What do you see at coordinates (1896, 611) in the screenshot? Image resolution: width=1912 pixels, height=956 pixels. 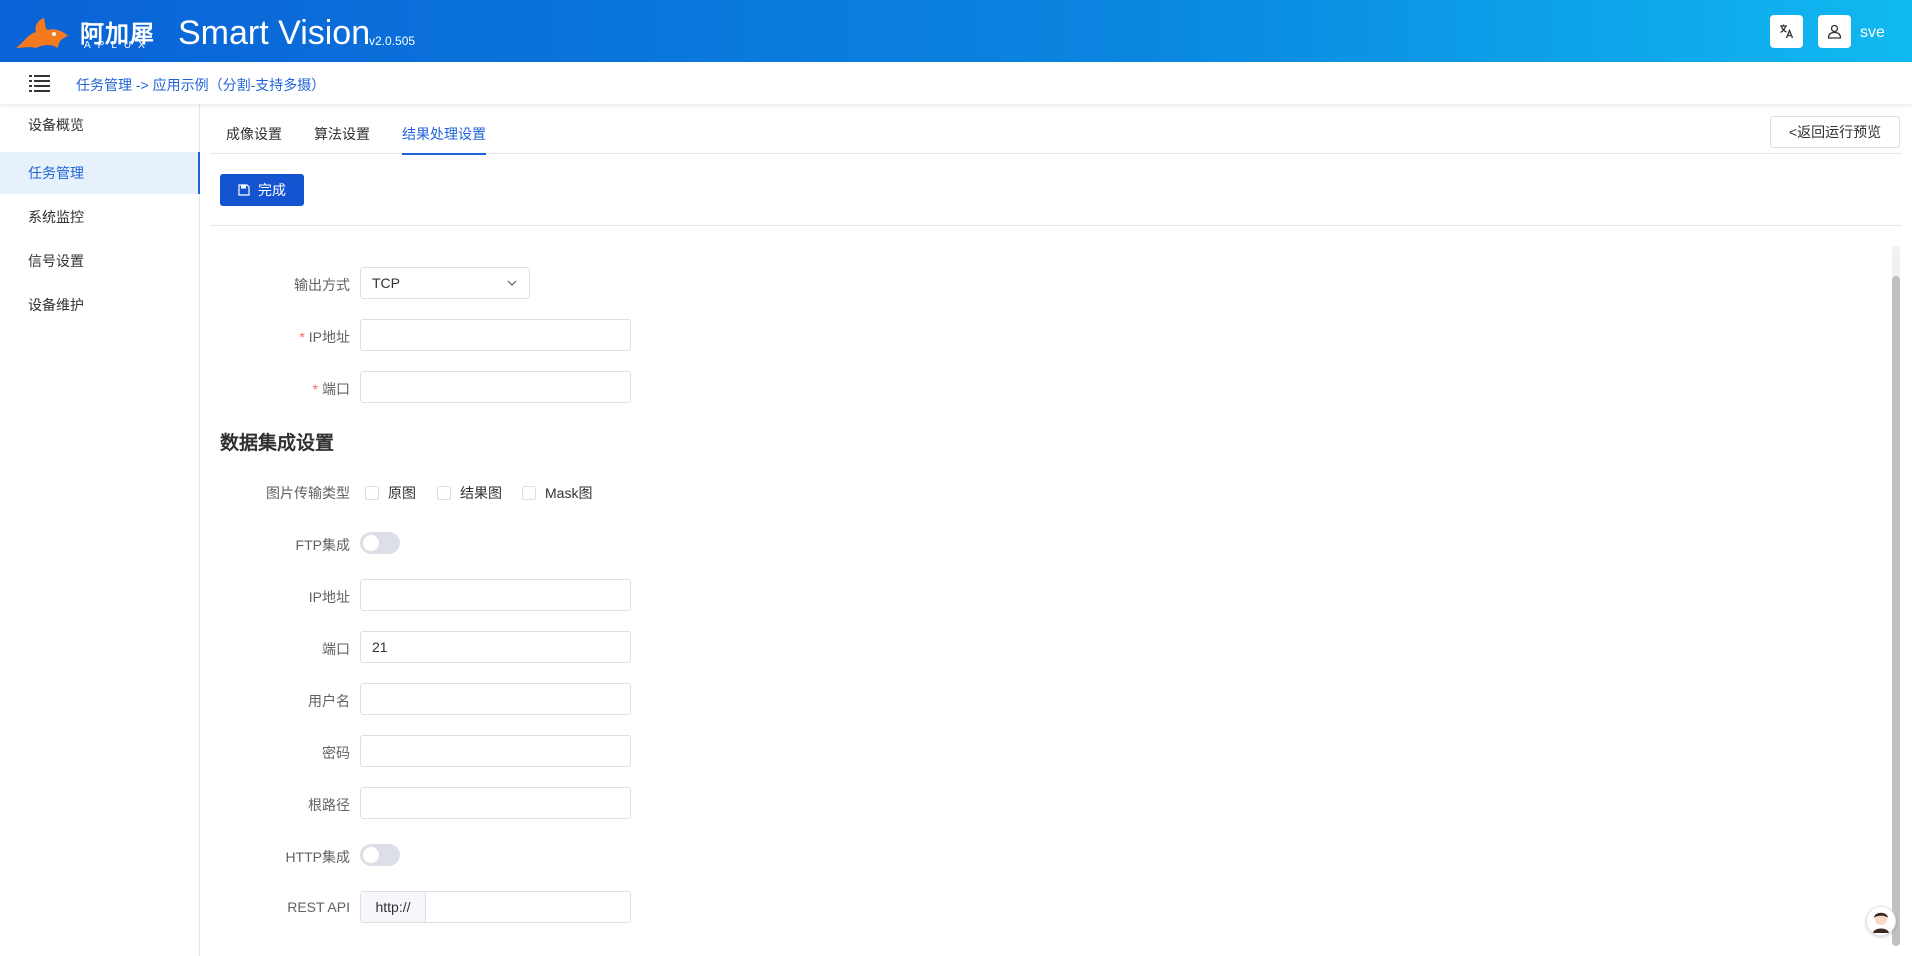 I see `scrollbar-thumb` at bounding box center [1896, 611].